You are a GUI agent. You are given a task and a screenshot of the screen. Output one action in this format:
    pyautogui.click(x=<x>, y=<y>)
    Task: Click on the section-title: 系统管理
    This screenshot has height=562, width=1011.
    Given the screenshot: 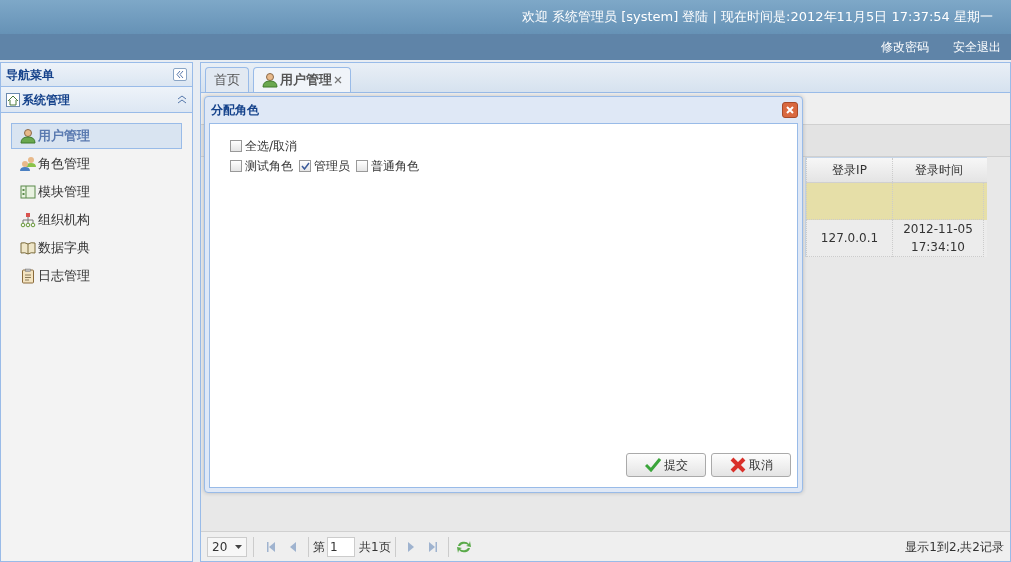 What is the action you would take?
    pyautogui.click(x=46, y=100)
    